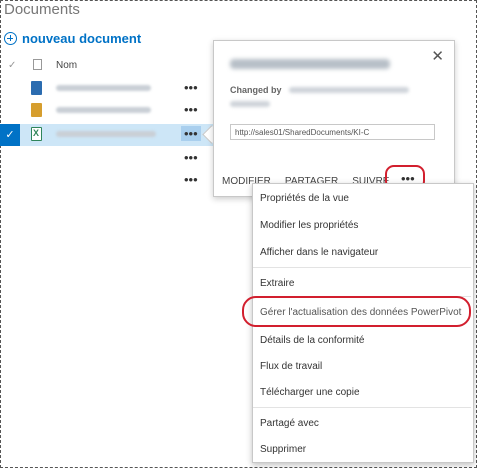 The width and height of the screenshot is (477, 468). I want to click on list-header: ✓ Nom, so click(107, 67).